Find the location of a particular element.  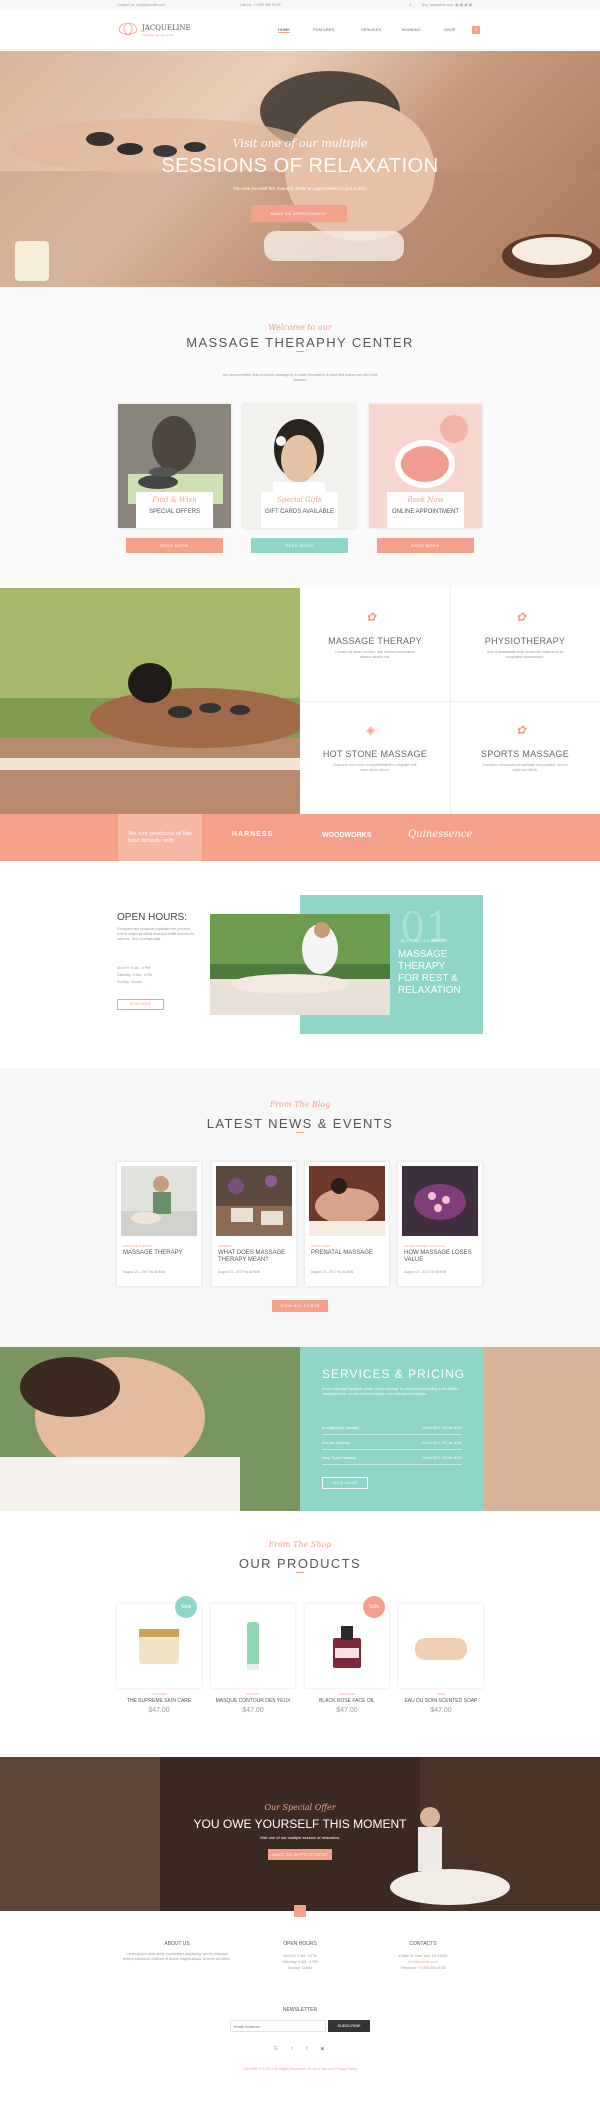

footer-social-icons: G t f ◙ is located at coordinates (302, 2049).